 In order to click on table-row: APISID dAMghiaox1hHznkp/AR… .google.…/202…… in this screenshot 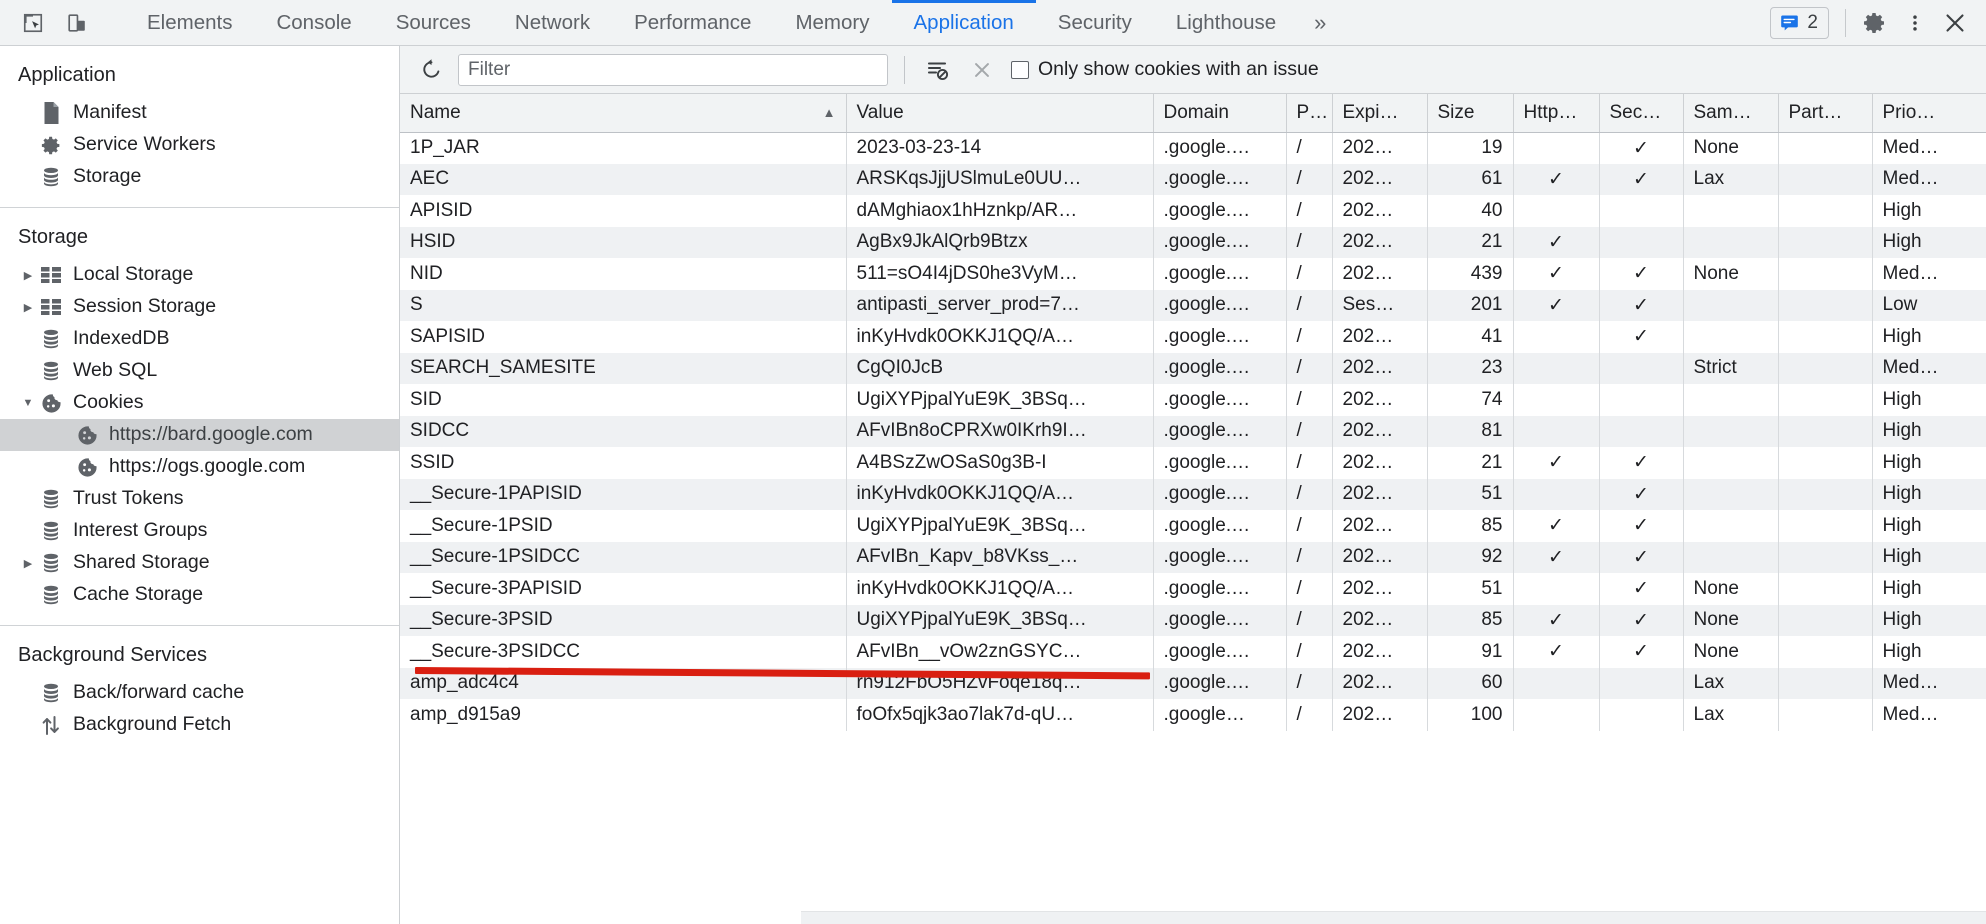, I will do `click(1193, 211)`.